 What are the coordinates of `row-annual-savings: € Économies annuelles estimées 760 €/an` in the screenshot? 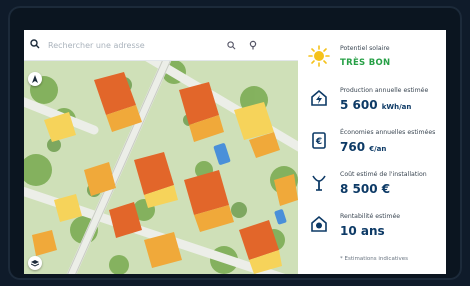 It's located at (373, 149).